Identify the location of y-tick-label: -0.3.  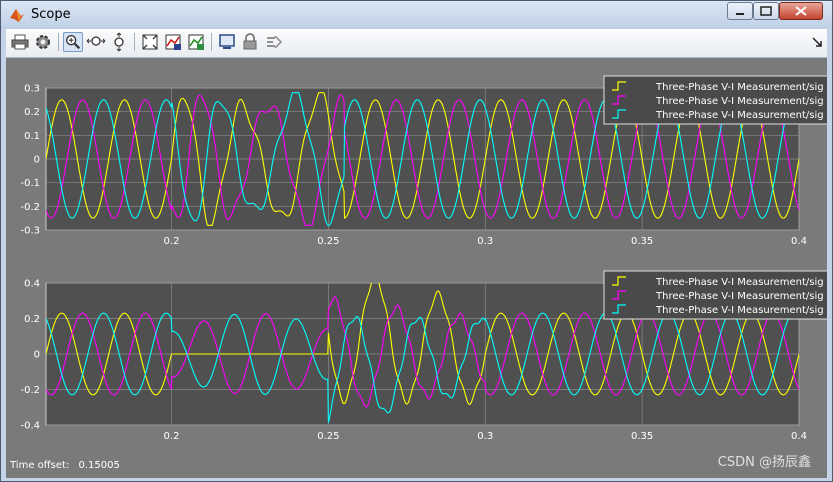
(30, 231).